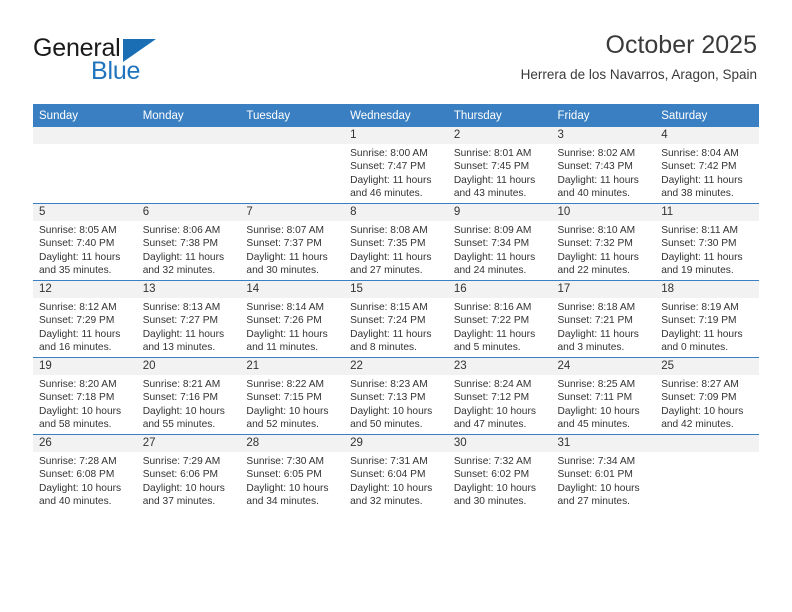 This screenshot has height=612, width=792. What do you see at coordinates (180, 475) in the screenshot?
I see `sunset-text: Sunset: 6:06 PM` at bounding box center [180, 475].